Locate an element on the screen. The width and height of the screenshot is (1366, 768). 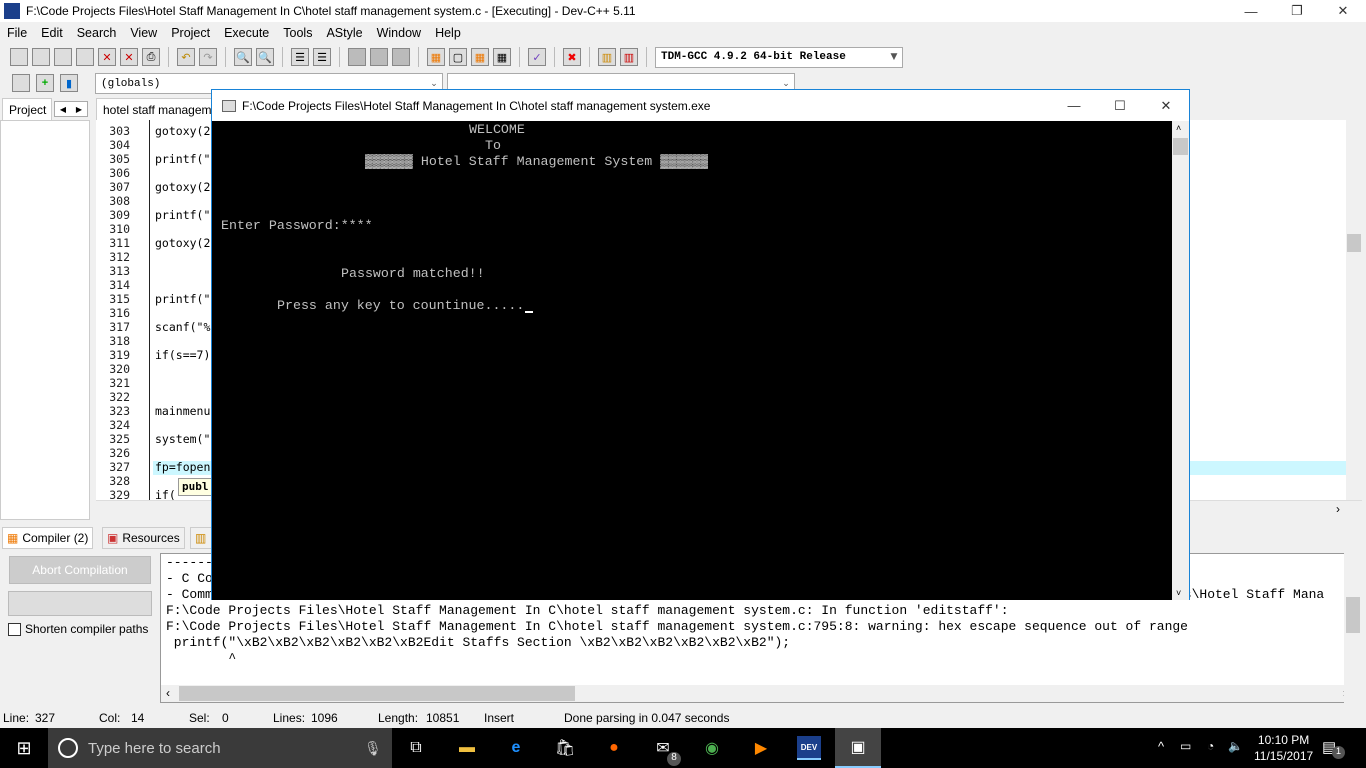
menu-astyle: AStyle is located at coordinates (344, 33).